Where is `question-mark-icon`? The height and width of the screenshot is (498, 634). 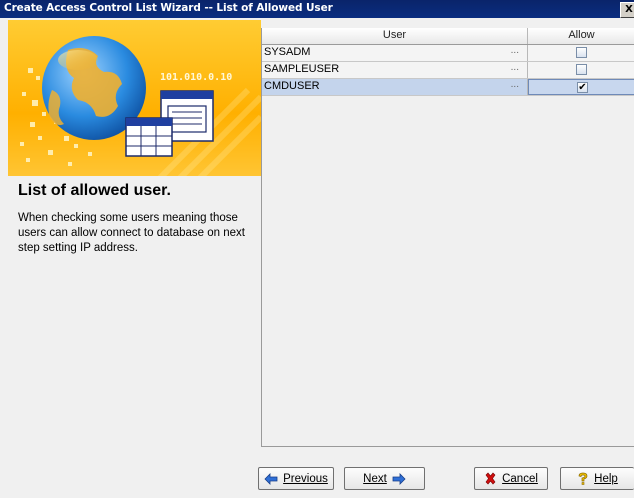
question-mark-icon is located at coordinates (583, 479).